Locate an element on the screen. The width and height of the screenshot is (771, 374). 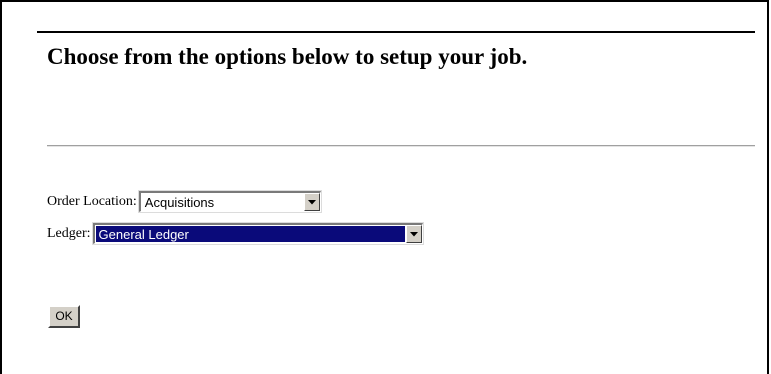
ledger-select: General Ledger is located at coordinates (257, 233).